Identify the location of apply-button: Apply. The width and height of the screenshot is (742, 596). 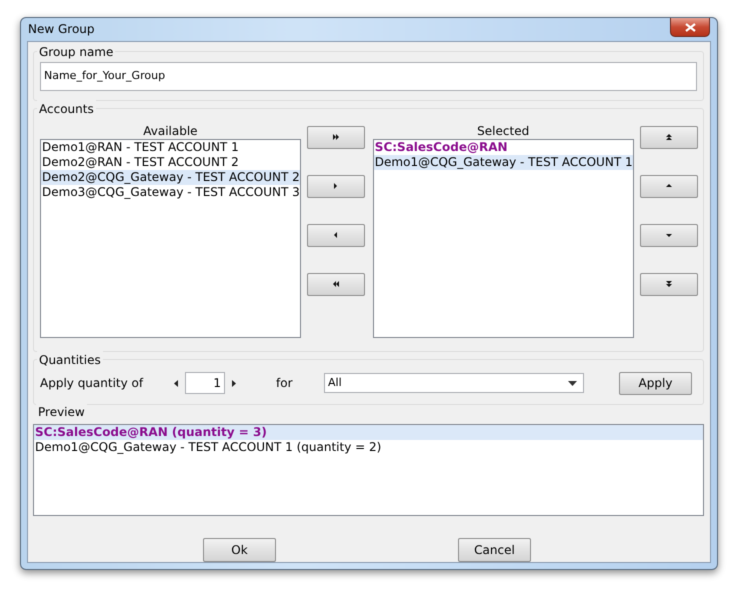
(655, 383).